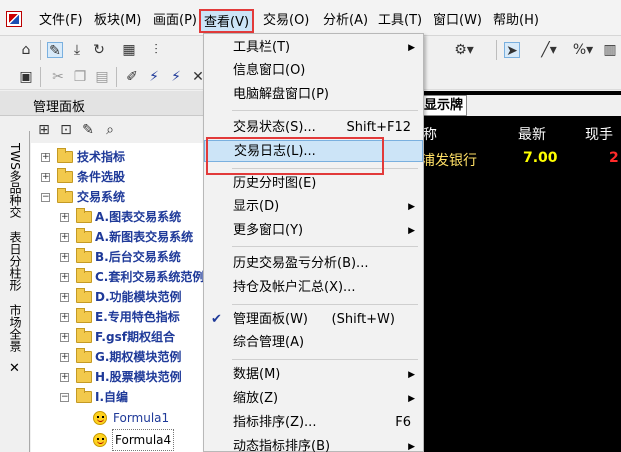  What do you see at coordinates (444, 105) in the screenshot?
I see `tab-quote-board: 显示牌` at bounding box center [444, 105].